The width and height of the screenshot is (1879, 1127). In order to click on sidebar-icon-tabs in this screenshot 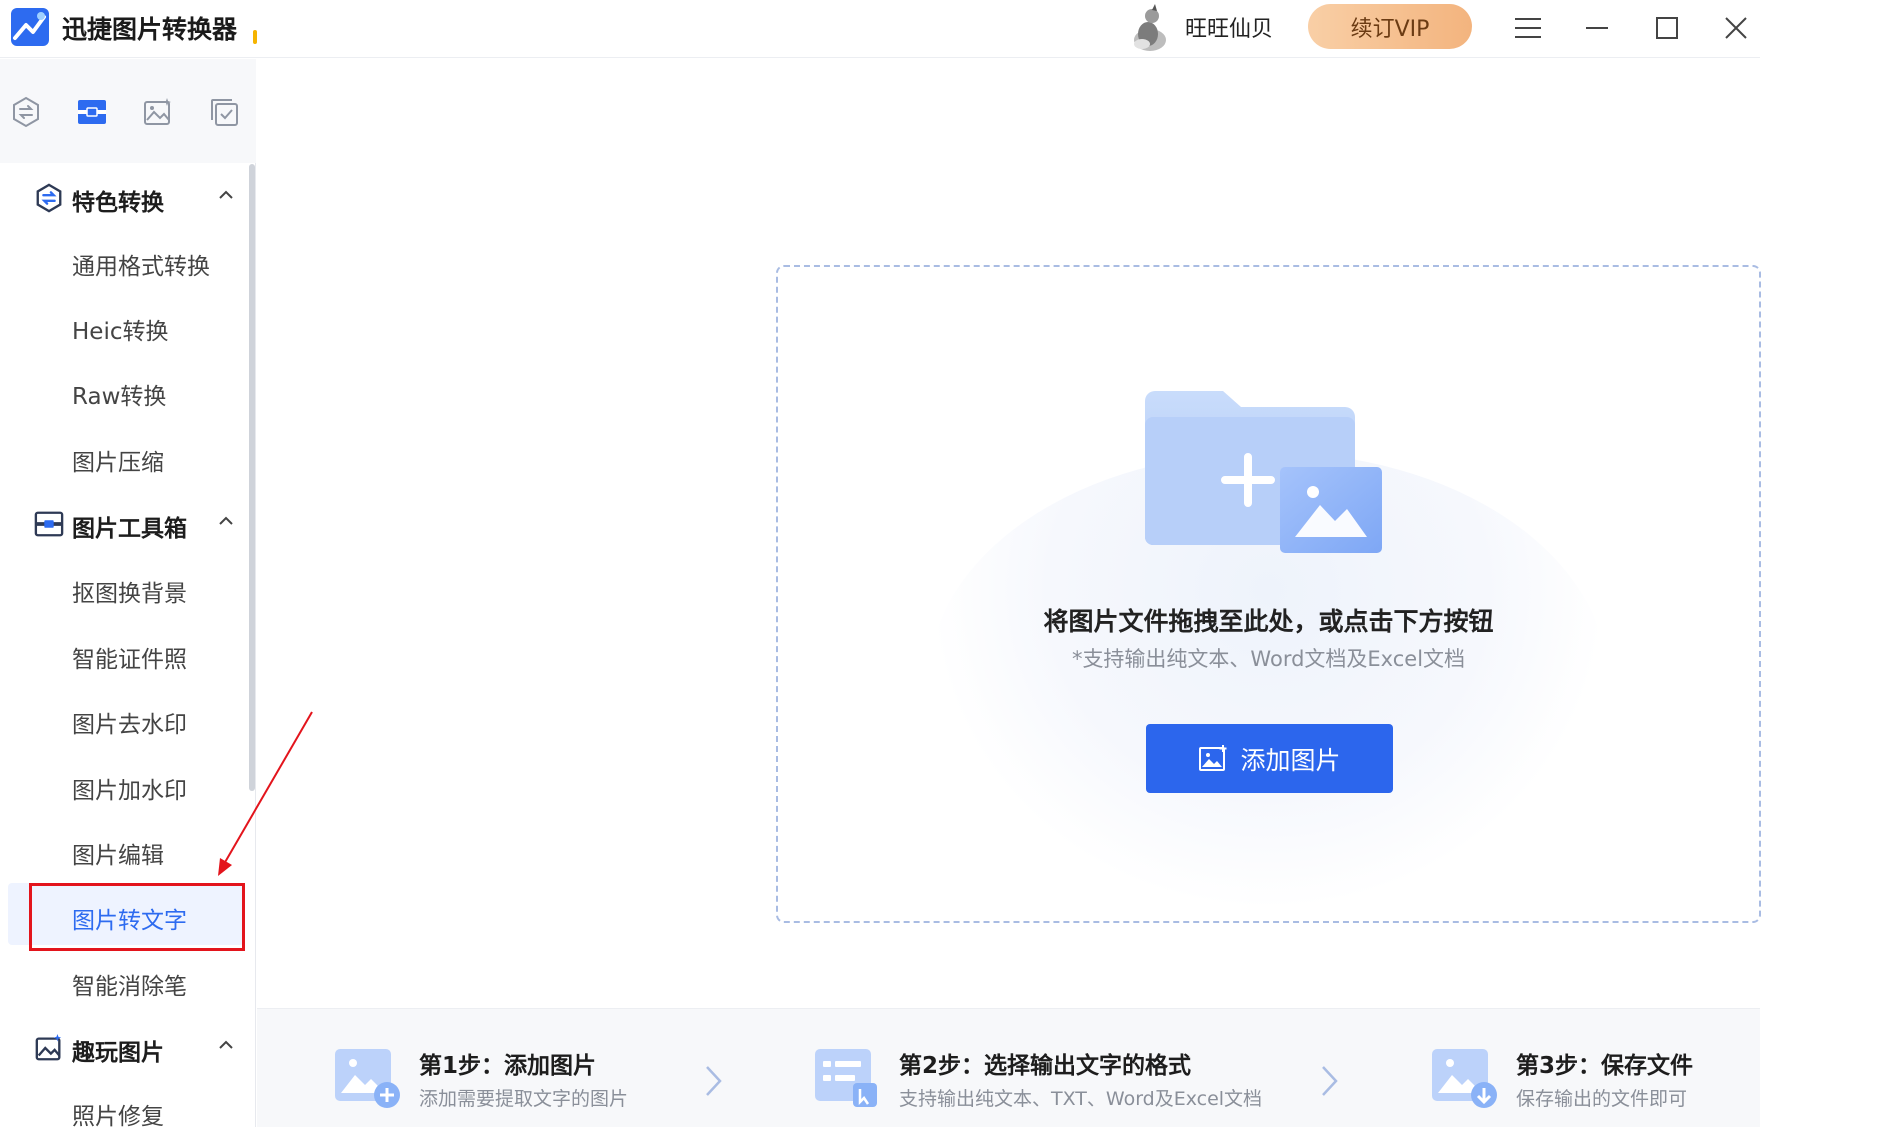, I will do `click(128, 111)`.